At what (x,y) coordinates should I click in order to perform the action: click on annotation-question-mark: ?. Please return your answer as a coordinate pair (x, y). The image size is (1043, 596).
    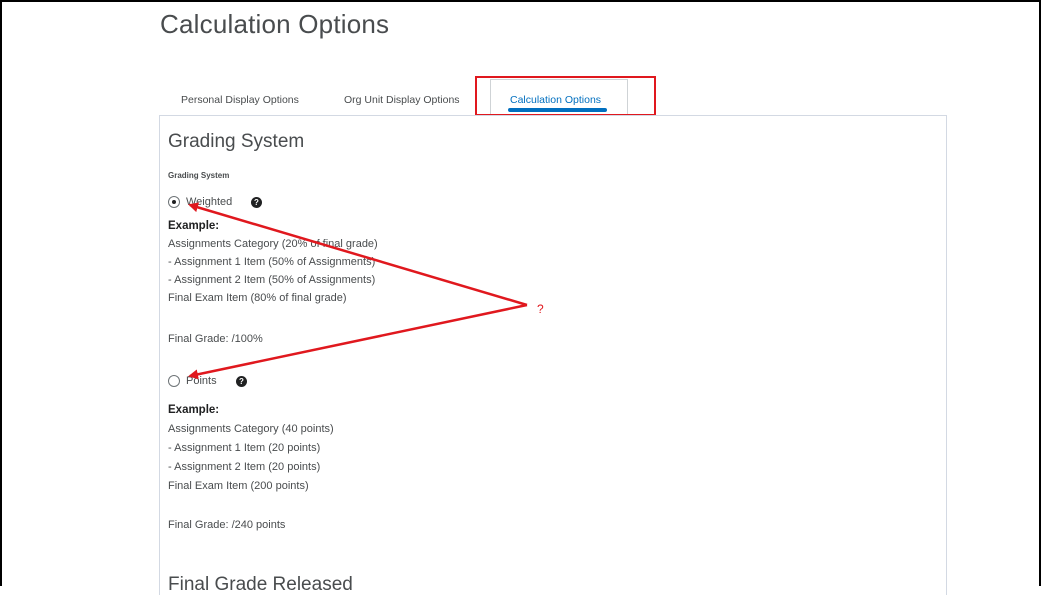
    Looking at the image, I should click on (540, 309).